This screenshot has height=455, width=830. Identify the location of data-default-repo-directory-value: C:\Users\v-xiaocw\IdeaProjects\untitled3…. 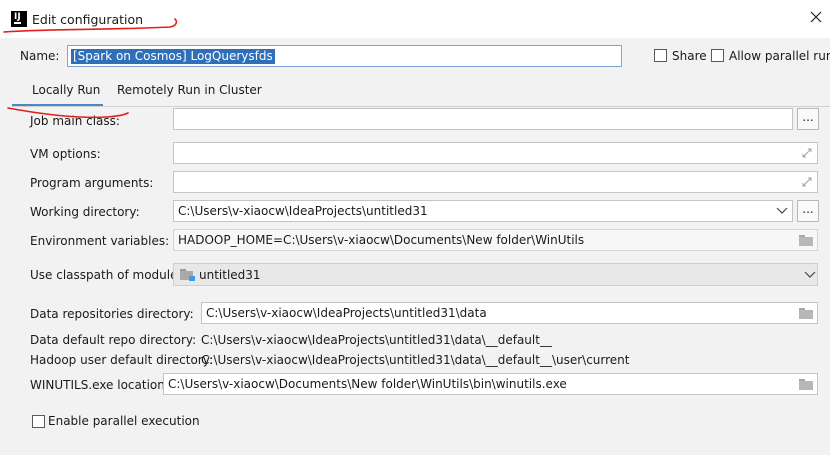
(376, 340).